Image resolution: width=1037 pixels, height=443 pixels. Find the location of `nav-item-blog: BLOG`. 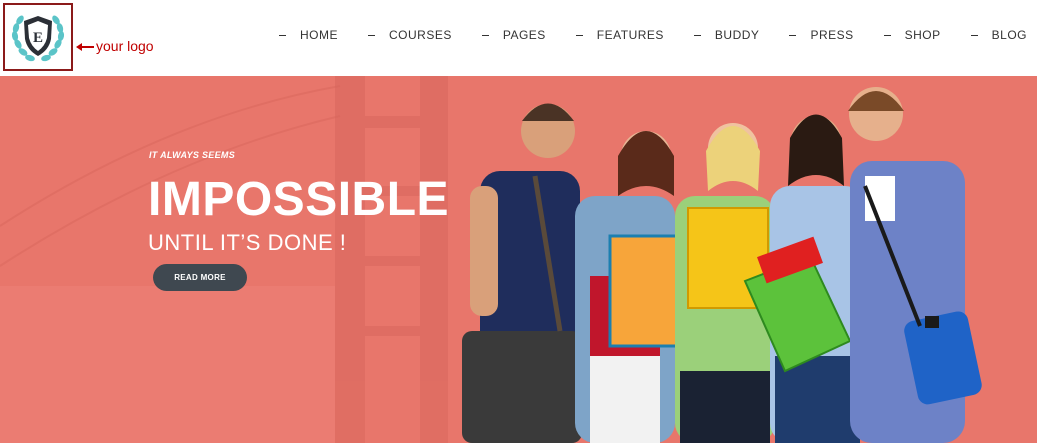

nav-item-blog: BLOG is located at coordinates (984, 35).